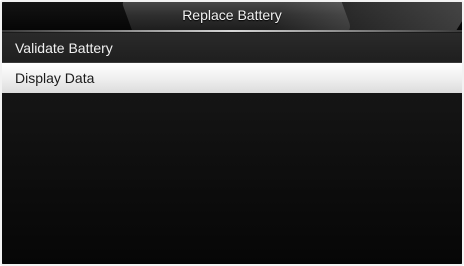 The width and height of the screenshot is (464, 266). I want to click on page-title: Replace Battery, so click(232, 15).